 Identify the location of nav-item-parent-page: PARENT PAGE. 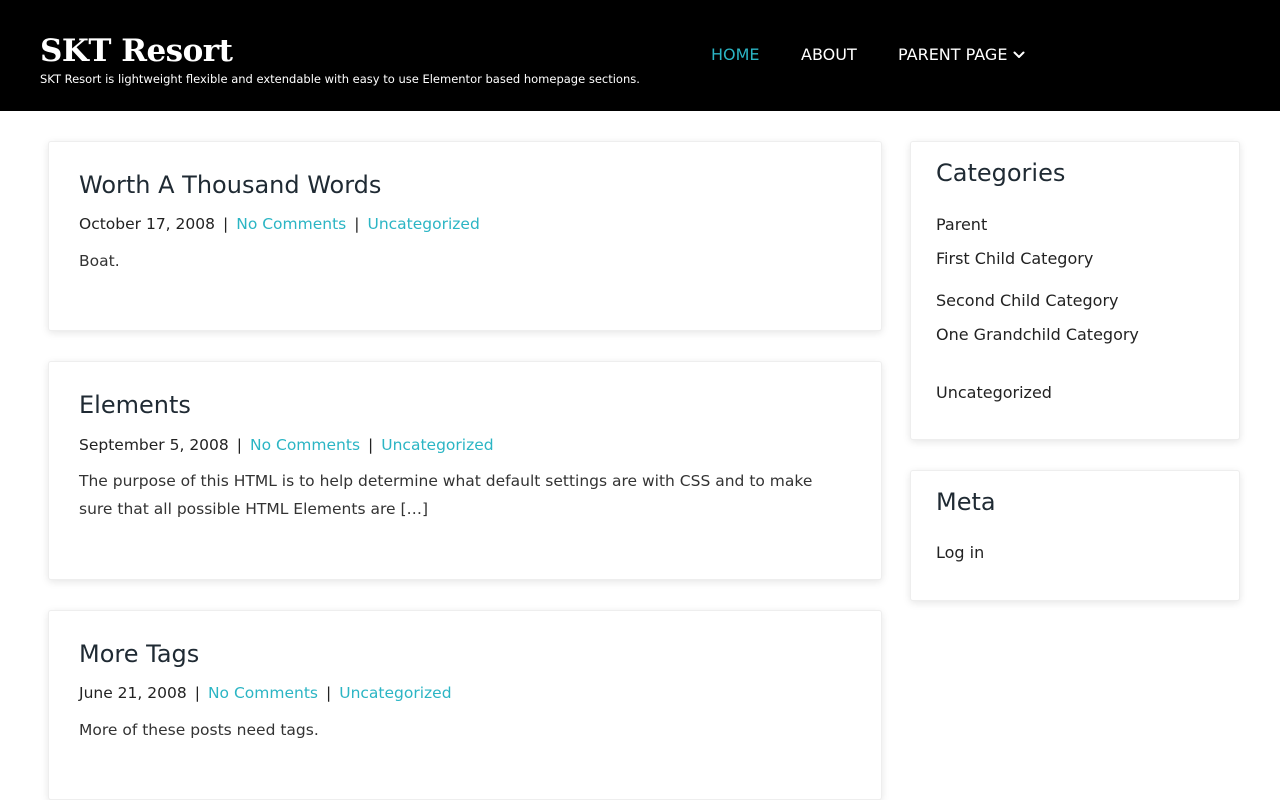
(961, 55).